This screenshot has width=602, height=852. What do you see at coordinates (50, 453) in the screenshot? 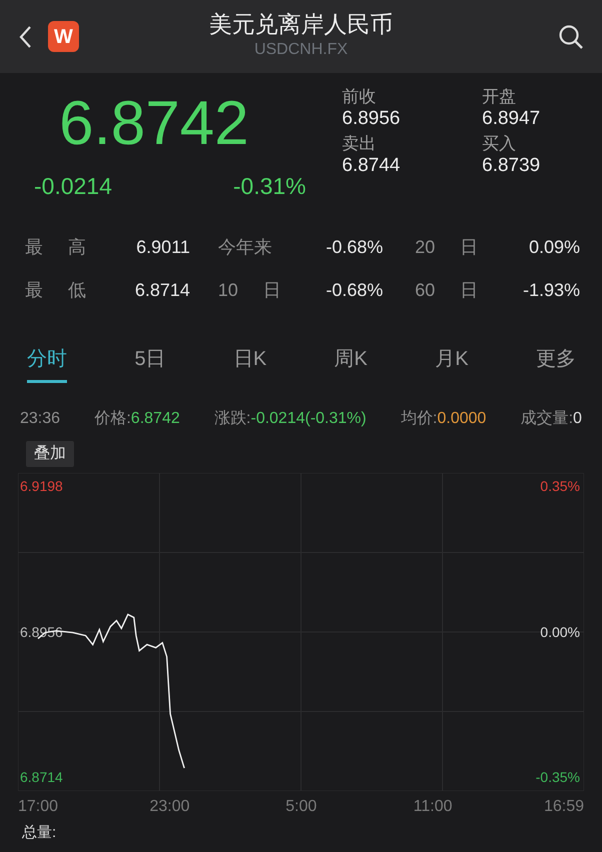
I see `overlay-button: 叠加` at bounding box center [50, 453].